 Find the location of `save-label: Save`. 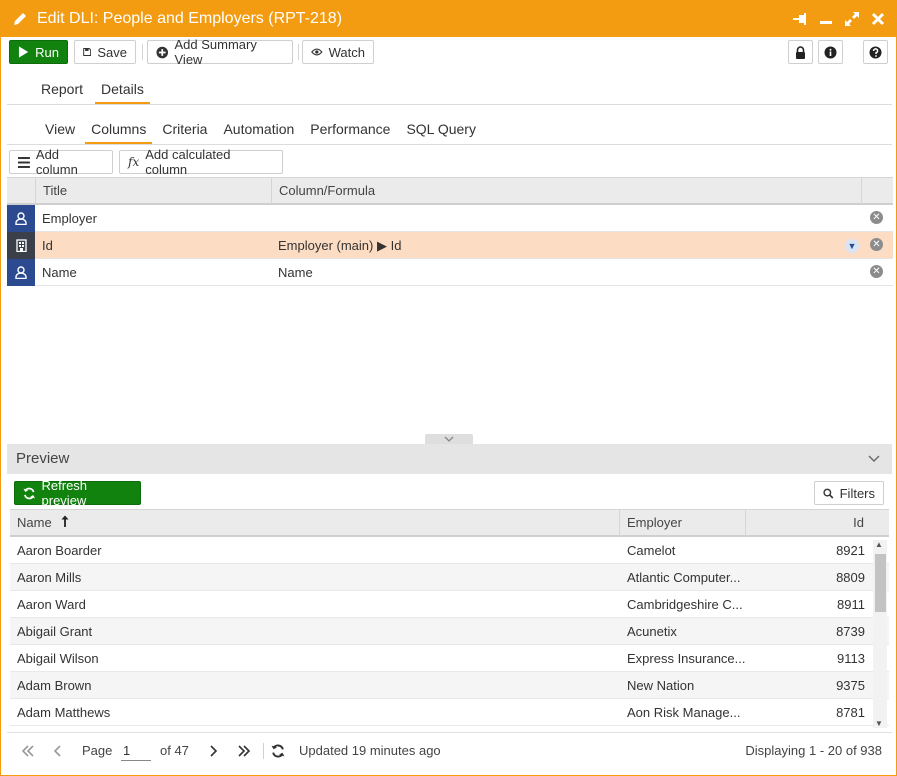

save-label: Save is located at coordinates (112, 52).